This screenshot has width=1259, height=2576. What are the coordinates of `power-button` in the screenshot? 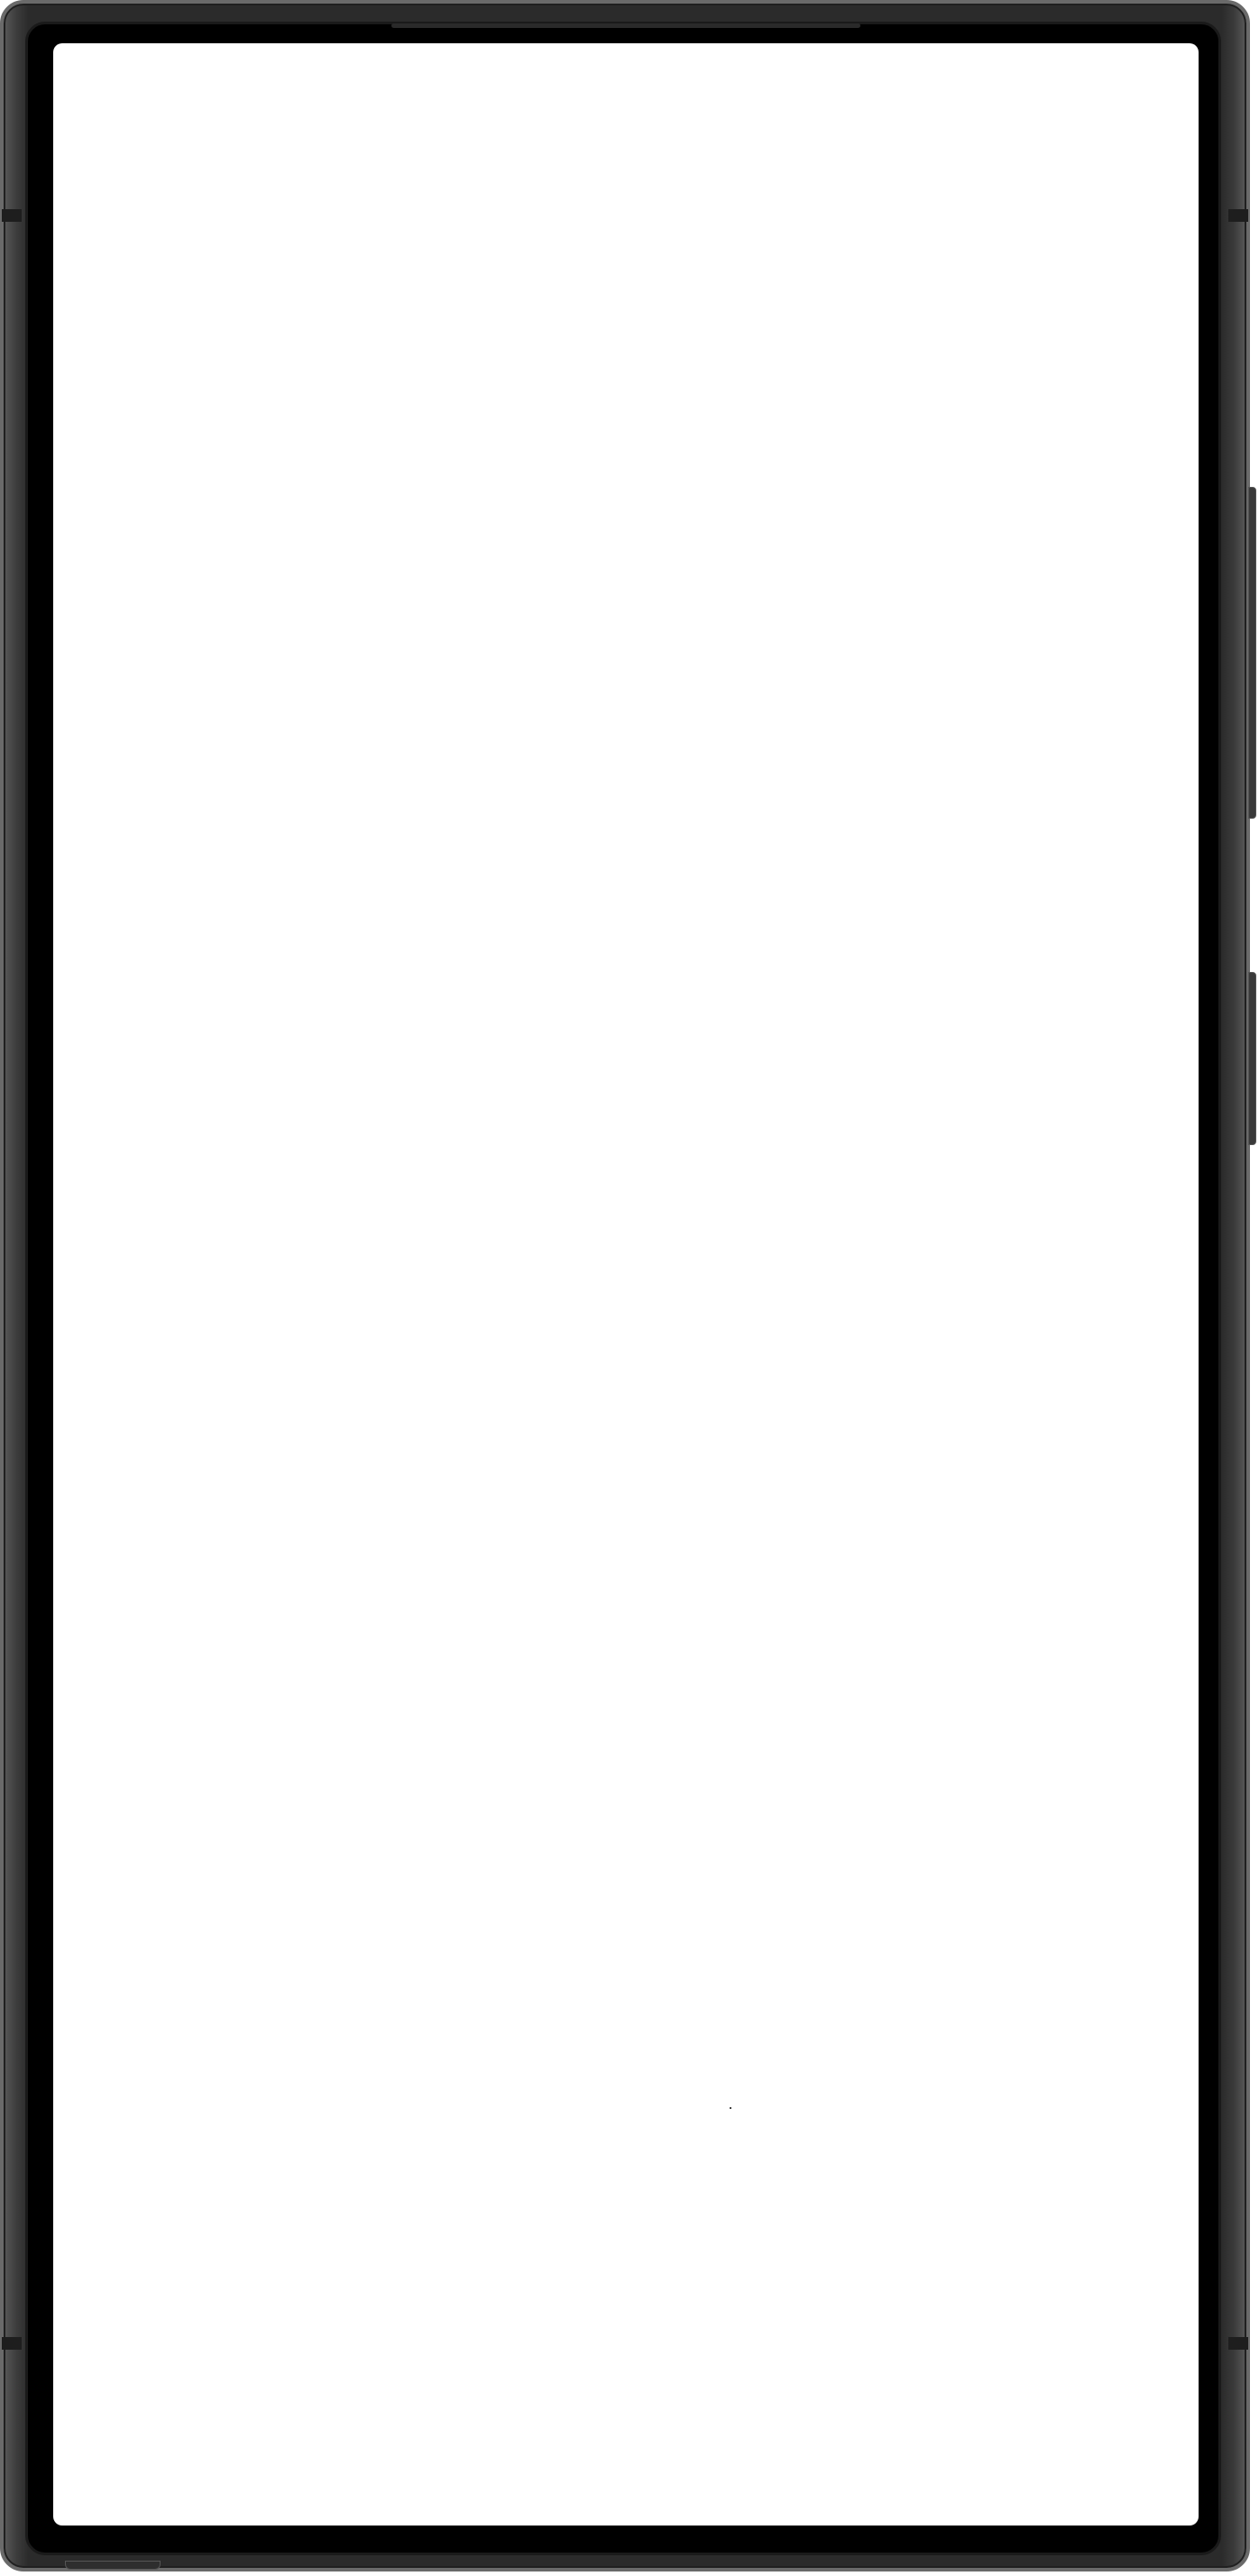 It's located at (1252, 653).